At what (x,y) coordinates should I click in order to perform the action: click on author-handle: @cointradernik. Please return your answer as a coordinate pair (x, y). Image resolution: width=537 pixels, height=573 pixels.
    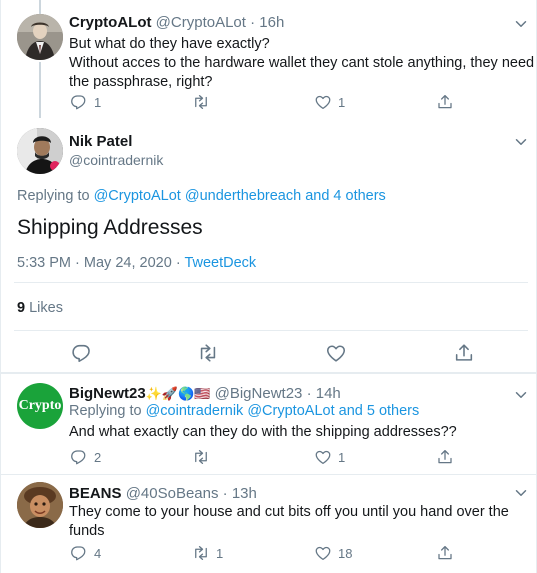
    Looking at the image, I should click on (116, 160).